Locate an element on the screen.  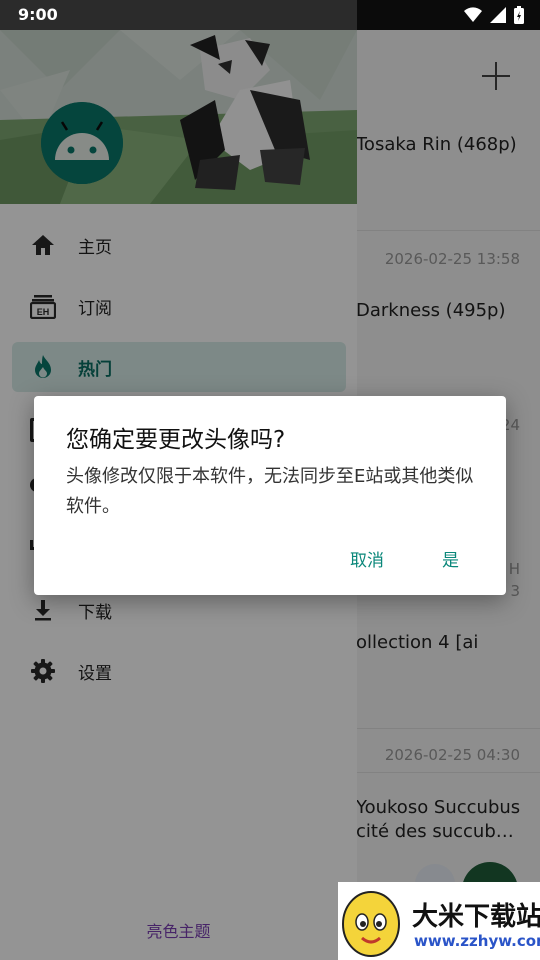
battery-icon is located at coordinates (519, 15).